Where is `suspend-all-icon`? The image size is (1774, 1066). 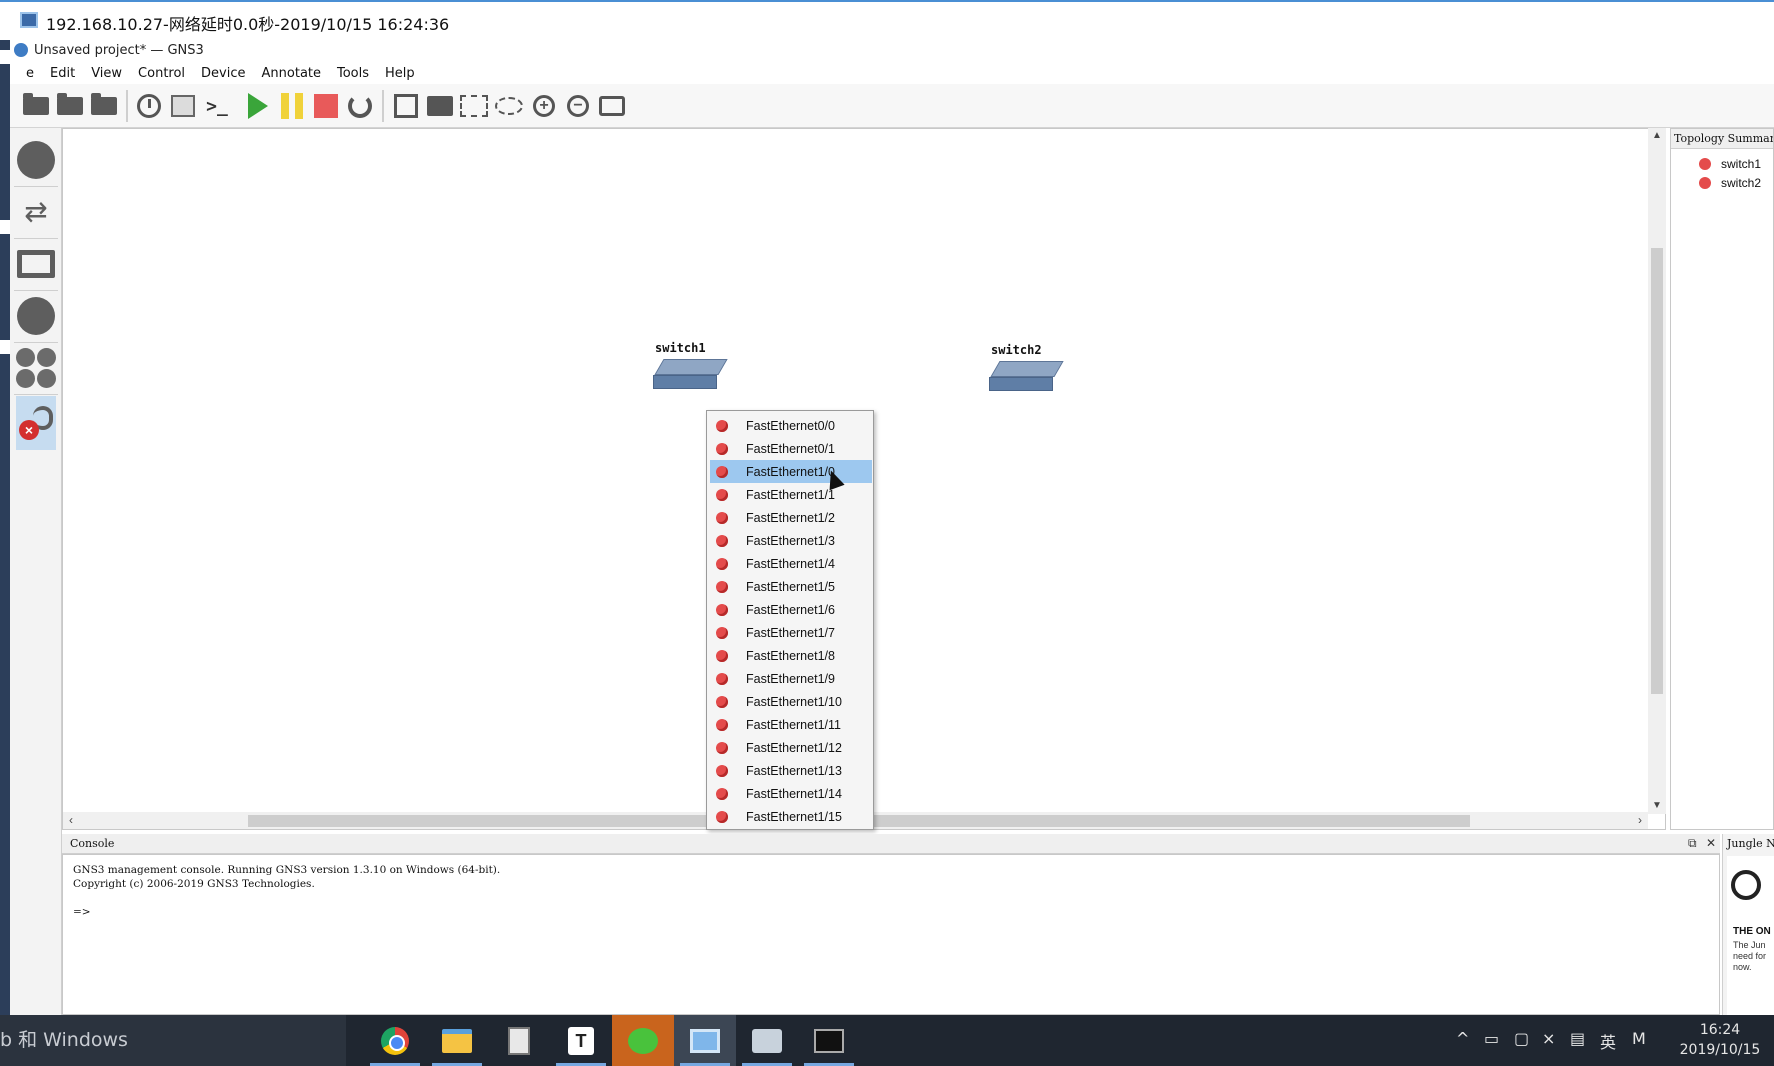
suspend-all-icon is located at coordinates (292, 106).